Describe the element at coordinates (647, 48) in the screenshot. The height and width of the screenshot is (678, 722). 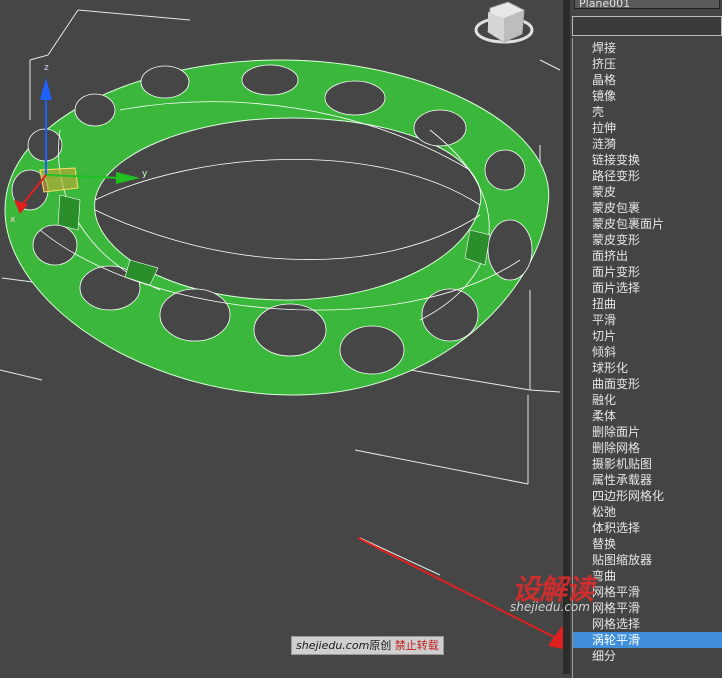
I see `modifier-list-item: 焊接` at that location.